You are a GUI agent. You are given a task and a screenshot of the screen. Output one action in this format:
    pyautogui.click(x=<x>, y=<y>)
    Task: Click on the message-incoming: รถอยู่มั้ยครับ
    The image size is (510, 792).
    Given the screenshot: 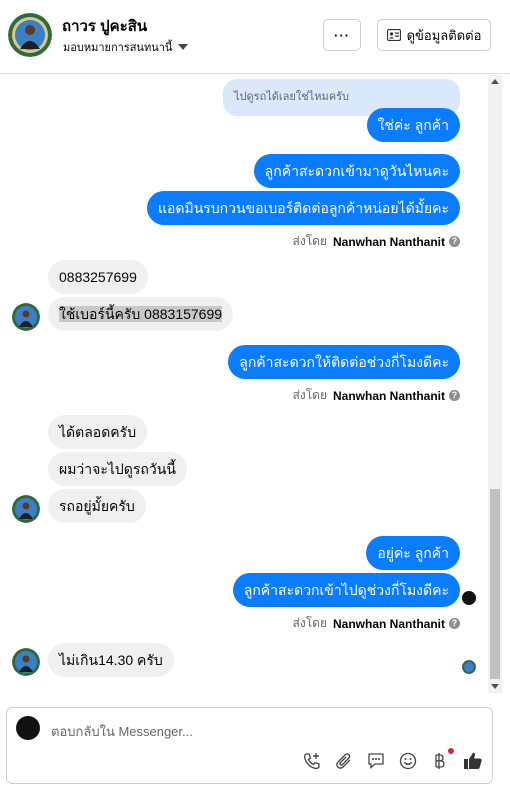 What is the action you would take?
    pyautogui.click(x=97, y=506)
    